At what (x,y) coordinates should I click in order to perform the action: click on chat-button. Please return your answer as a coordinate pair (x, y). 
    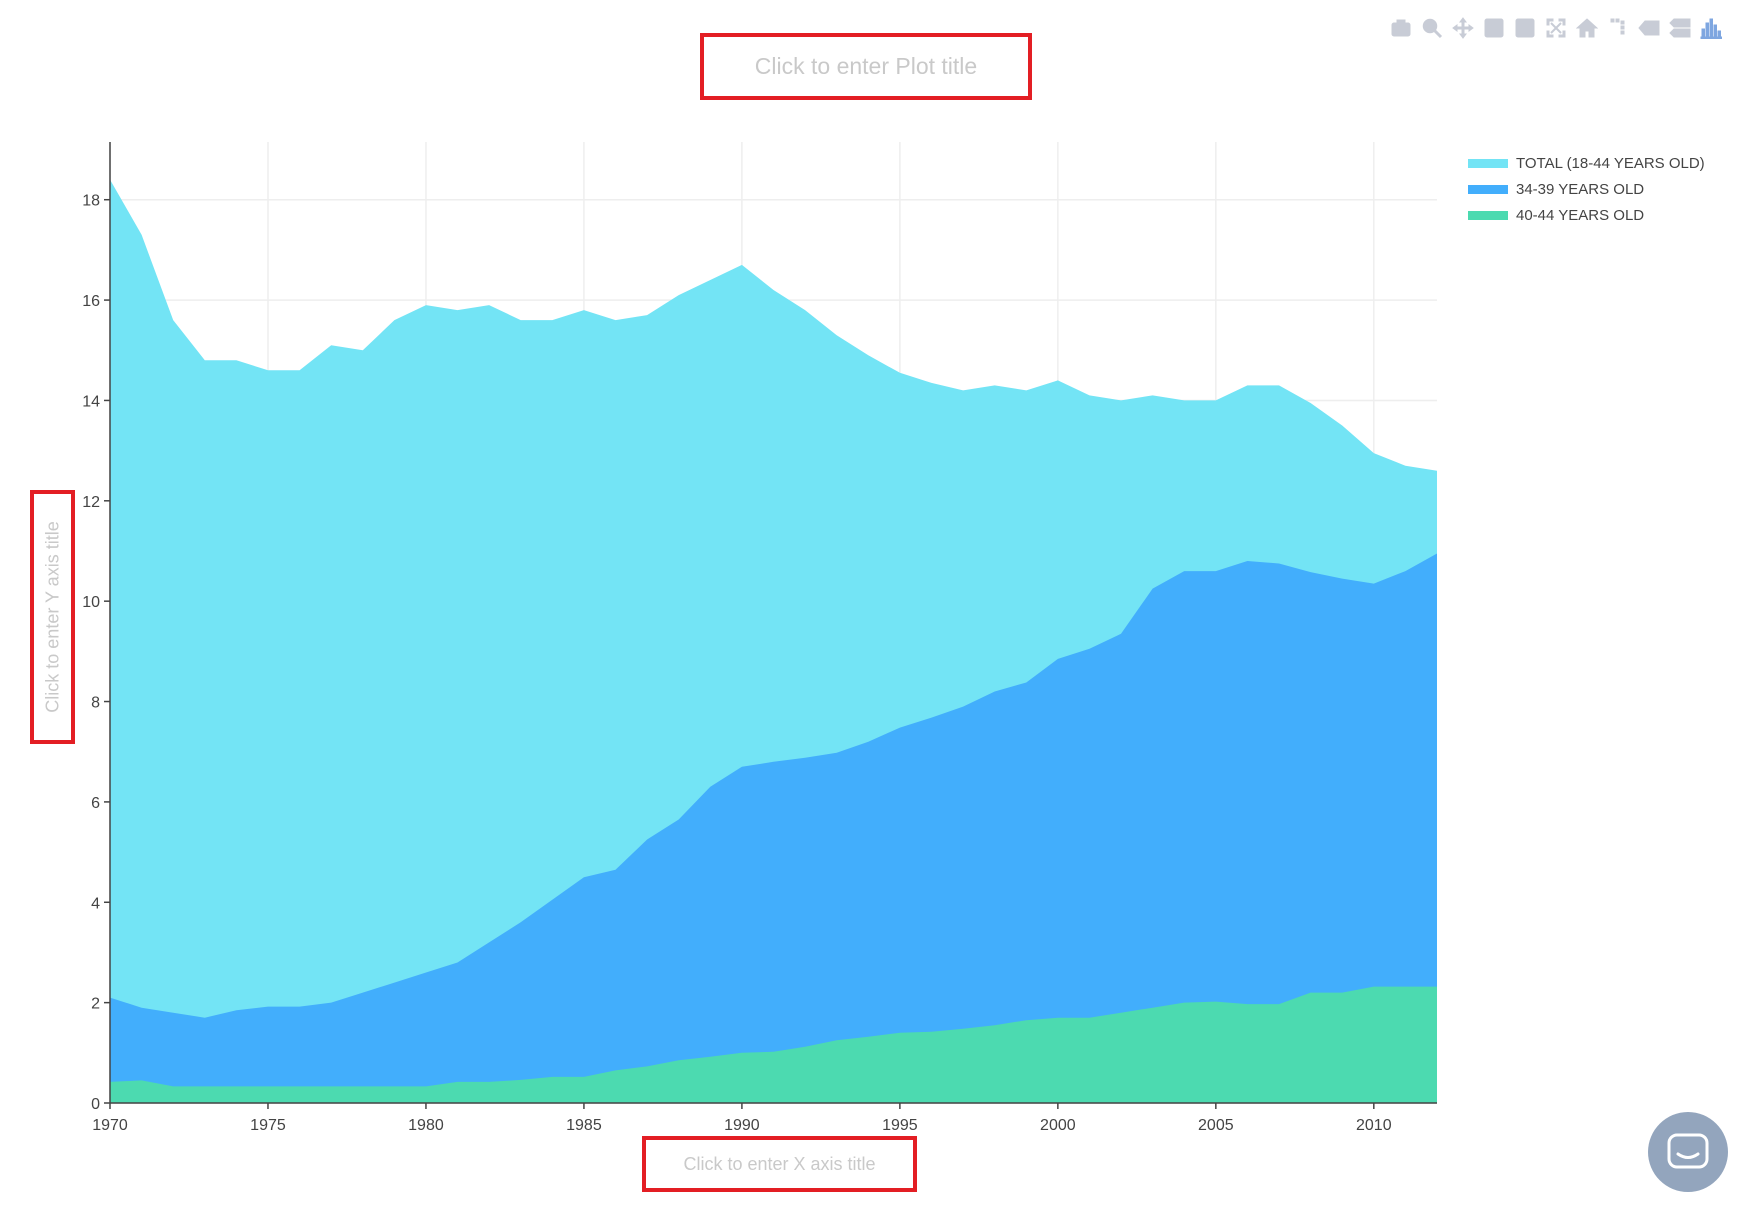
    Looking at the image, I should click on (1688, 1152).